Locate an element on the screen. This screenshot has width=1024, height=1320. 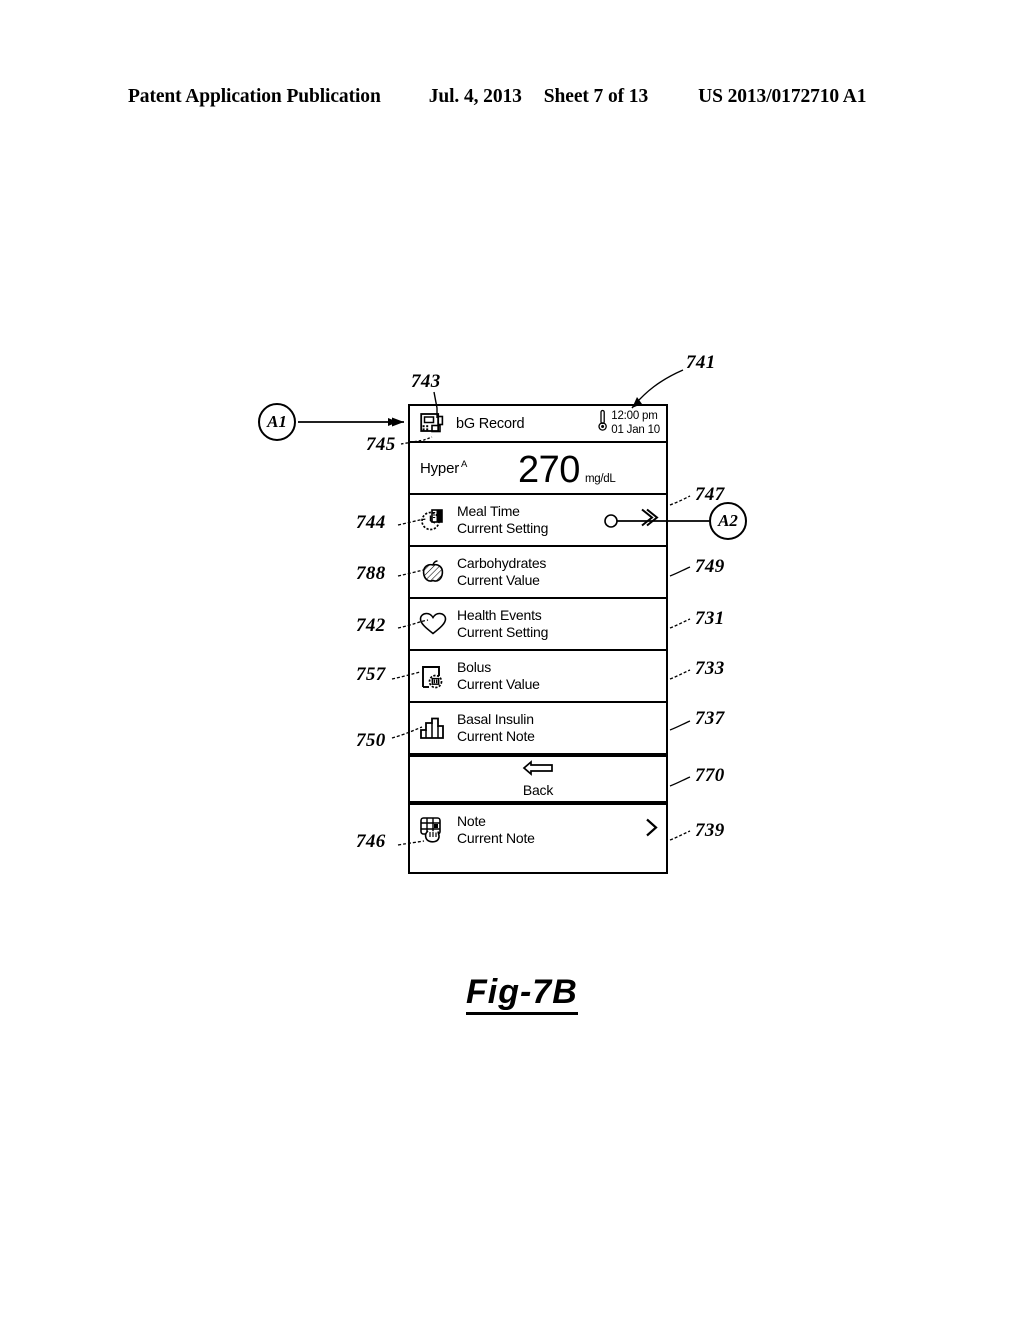
menu-item-bolus: Bolus Current Value is located at coordinates (538, 677).